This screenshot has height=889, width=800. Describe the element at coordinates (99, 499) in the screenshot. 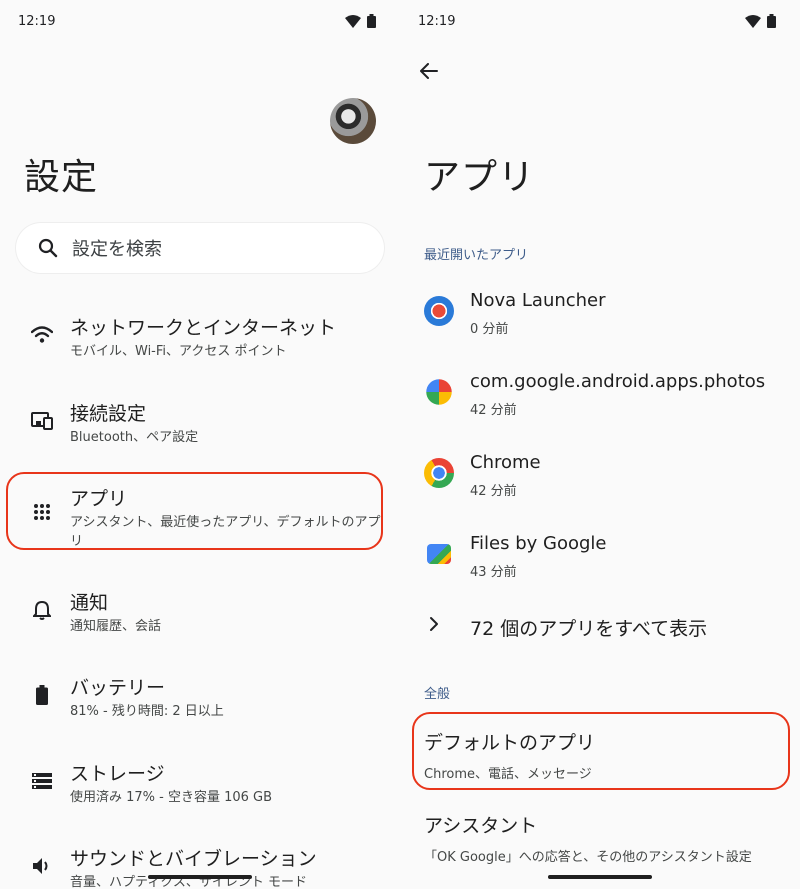

I see `item-title: アプリ` at that location.